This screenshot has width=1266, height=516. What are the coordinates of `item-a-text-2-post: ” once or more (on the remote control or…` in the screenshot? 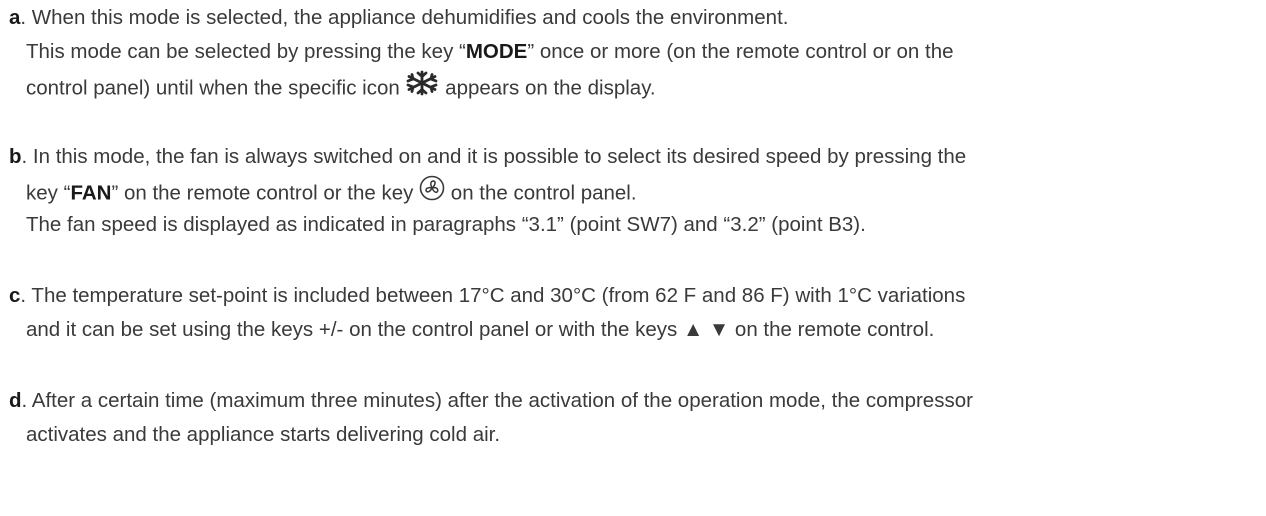 It's located at (740, 51).